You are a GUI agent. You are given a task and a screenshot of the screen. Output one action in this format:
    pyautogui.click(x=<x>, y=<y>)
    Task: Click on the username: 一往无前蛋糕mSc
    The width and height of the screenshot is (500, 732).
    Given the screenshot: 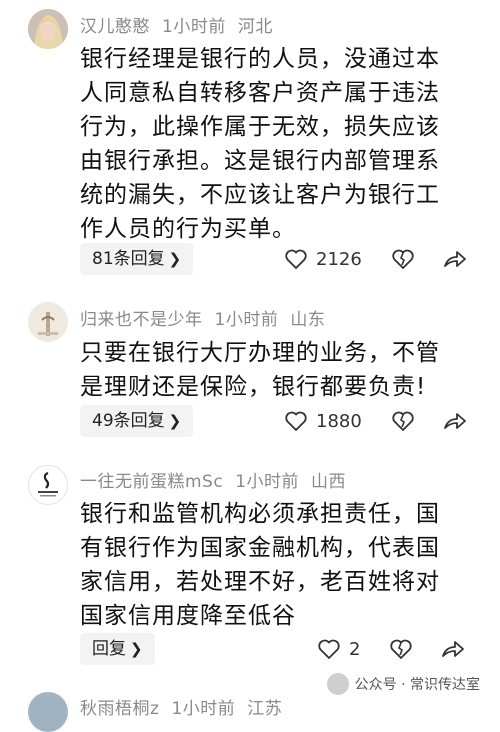 What is the action you would take?
    pyautogui.click(x=151, y=482)
    